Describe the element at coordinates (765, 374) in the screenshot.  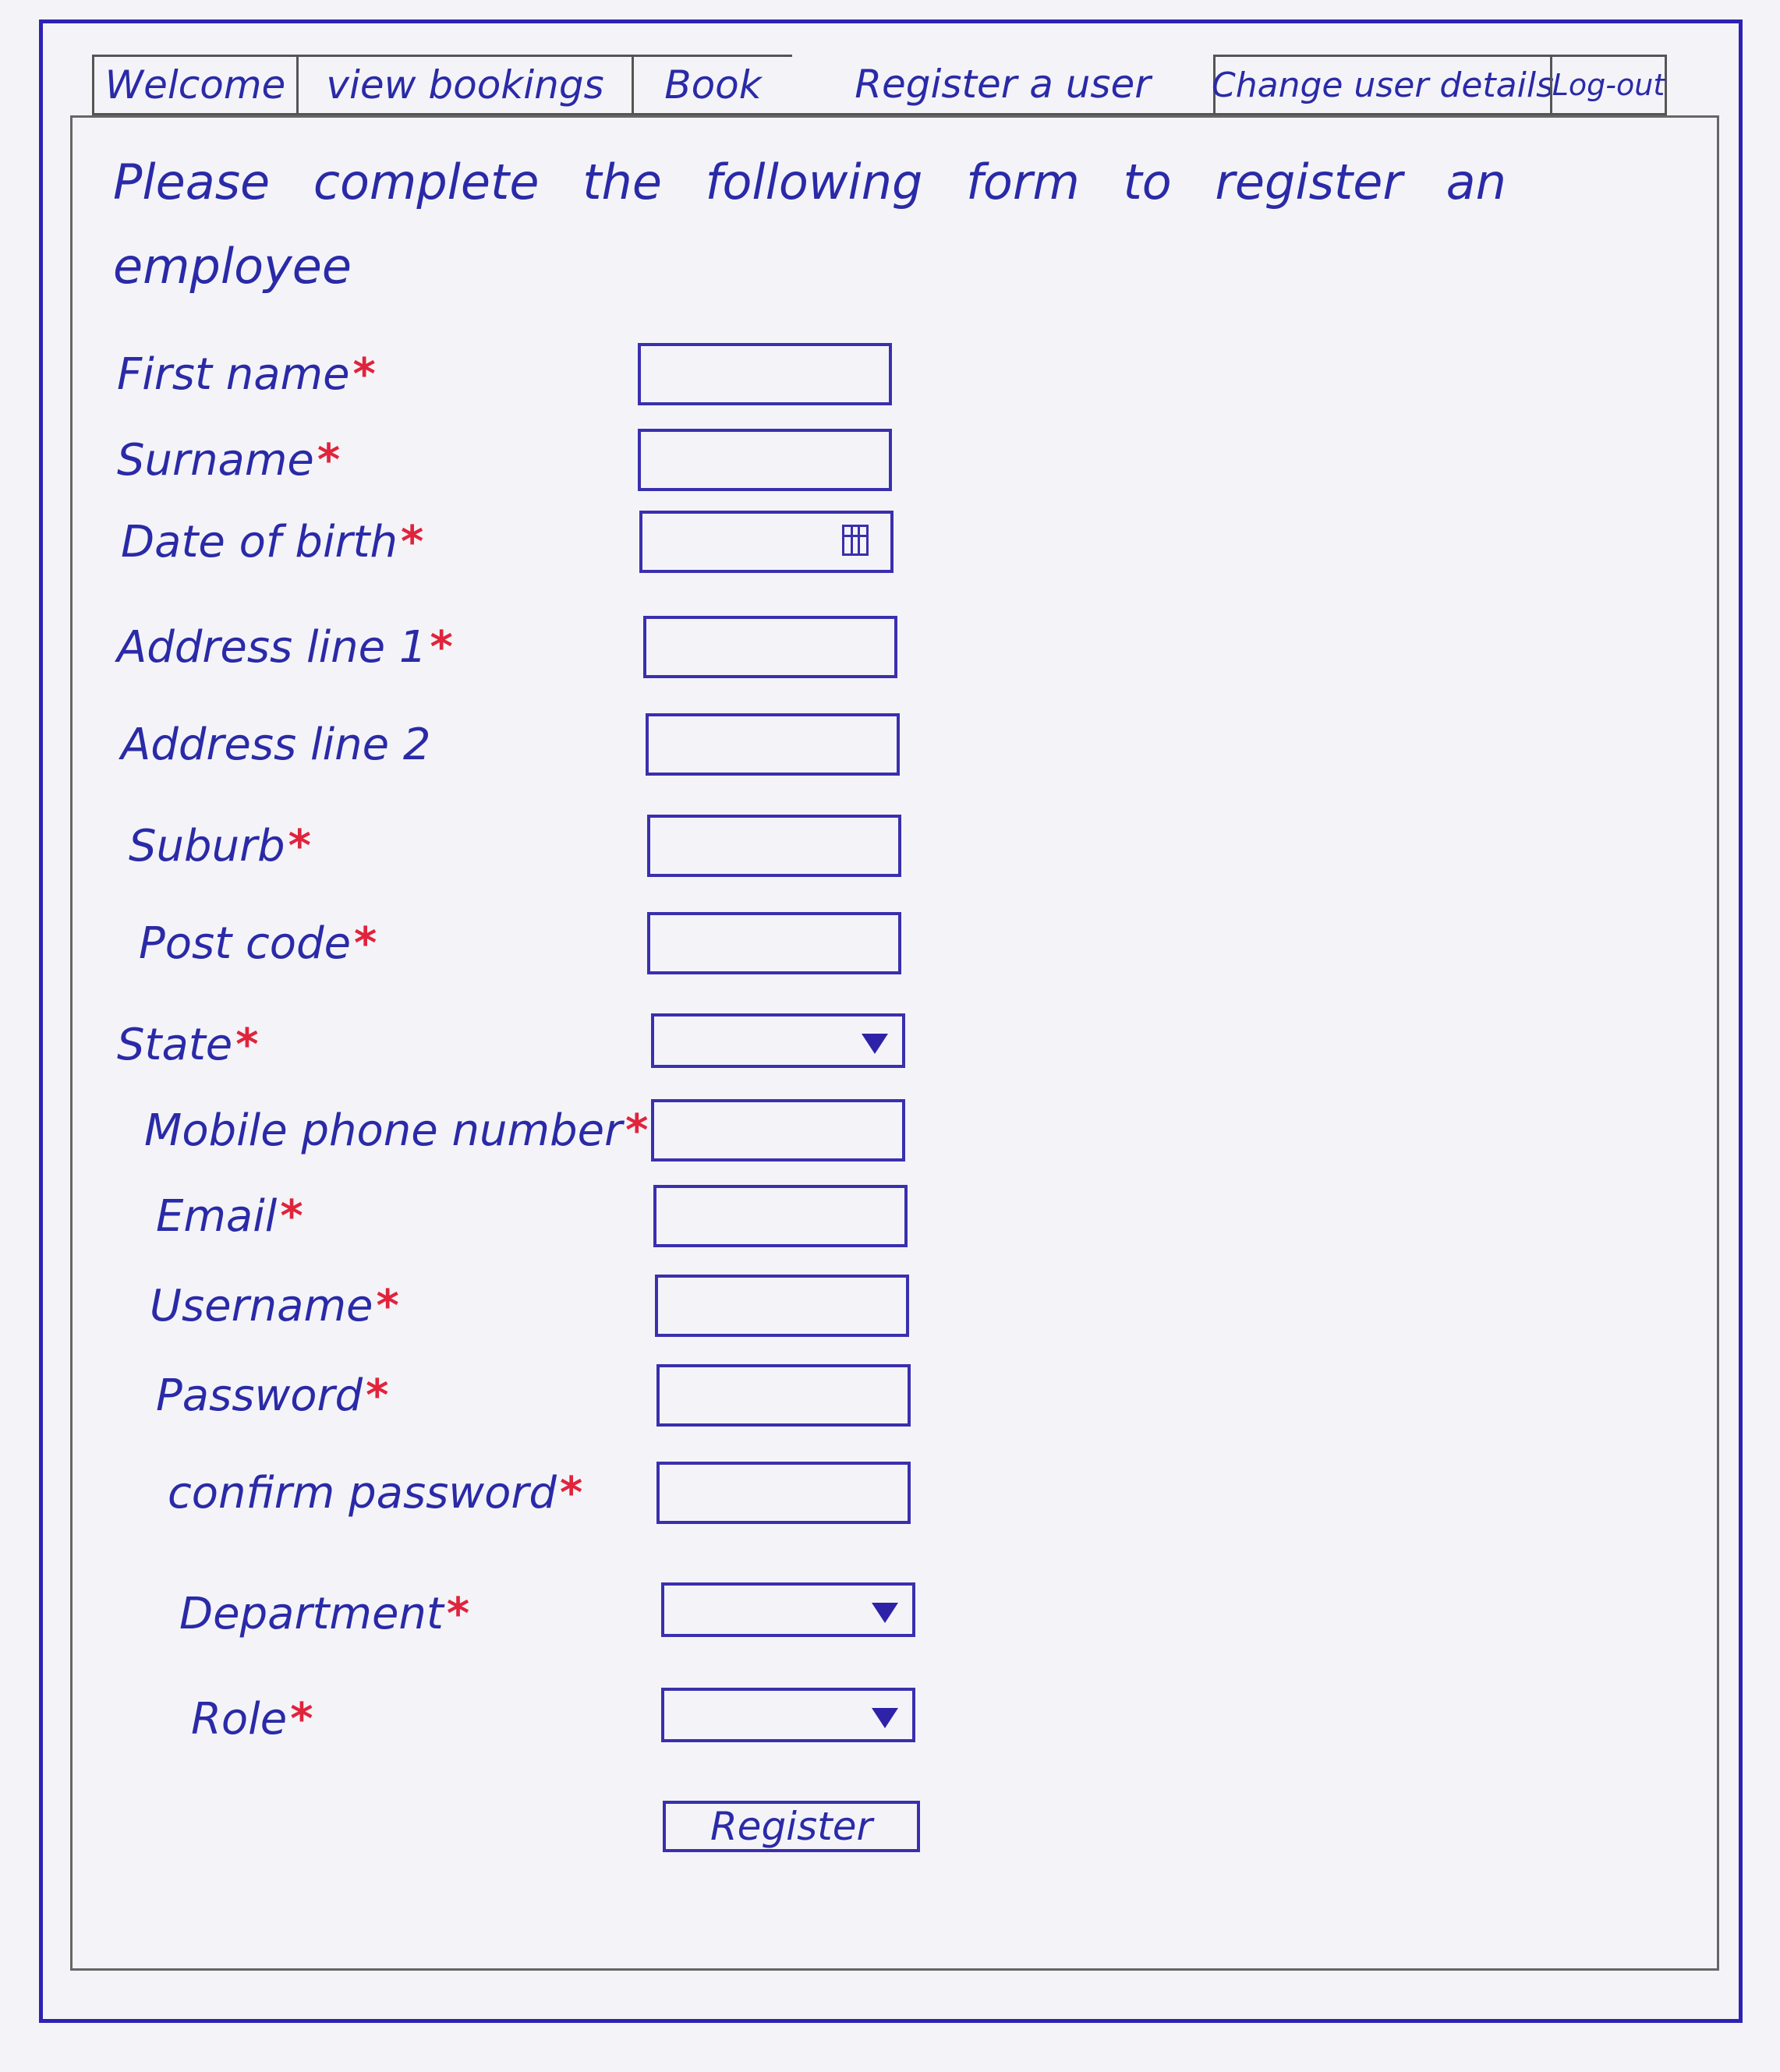
I see `first-name-input` at that location.